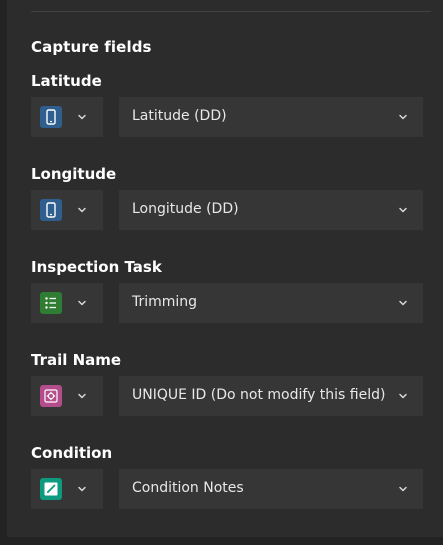  I want to click on field-inspection-task: Inspection Task Trimming, so click(231, 298).